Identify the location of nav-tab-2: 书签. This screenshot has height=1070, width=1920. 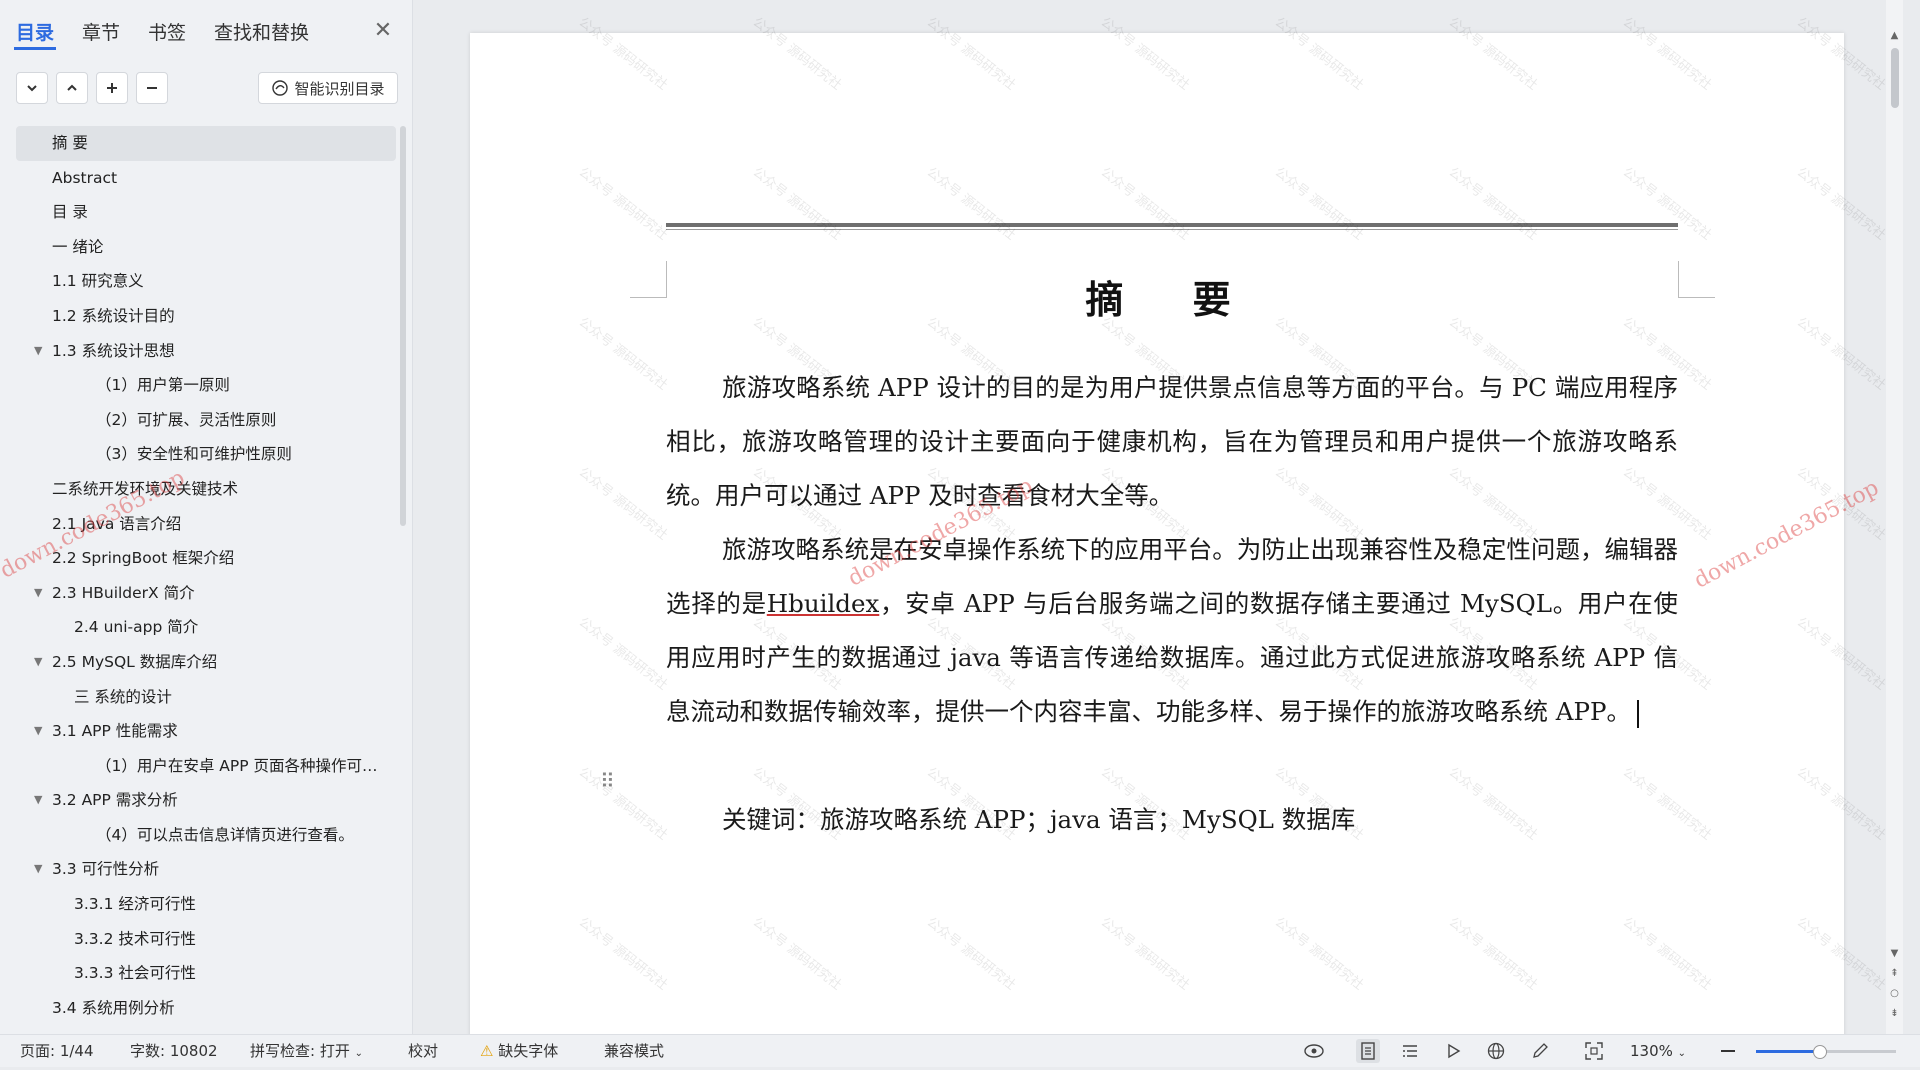
(167, 33).